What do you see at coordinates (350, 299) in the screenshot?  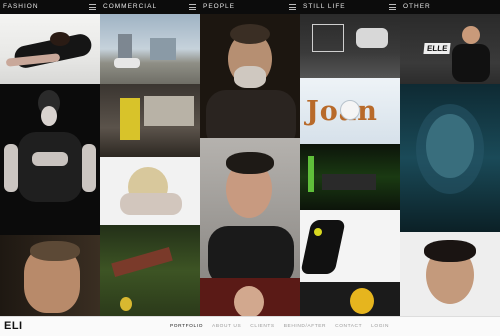 I see `photo-tile-stilllife-pepper` at bounding box center [350, 299].